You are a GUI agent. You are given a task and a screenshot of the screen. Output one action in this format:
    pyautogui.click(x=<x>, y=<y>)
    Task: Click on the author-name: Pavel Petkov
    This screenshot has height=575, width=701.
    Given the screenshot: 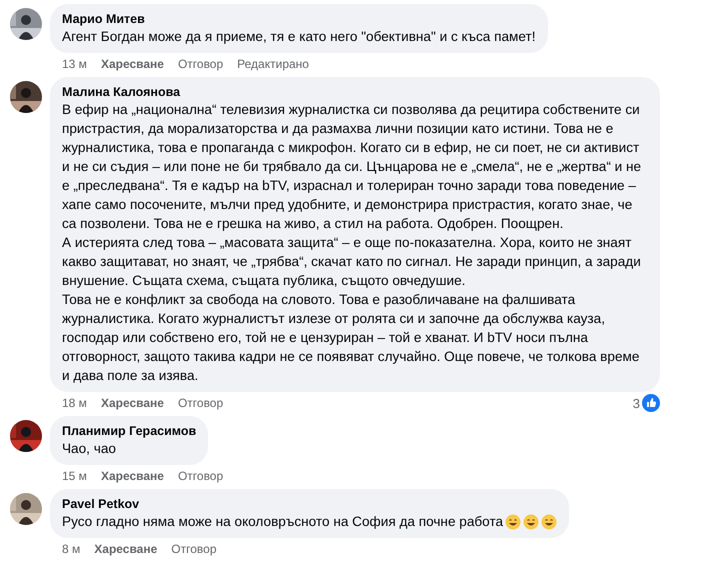 What is the action you would take?
    pyautogui.click(x=310, y=504)
    